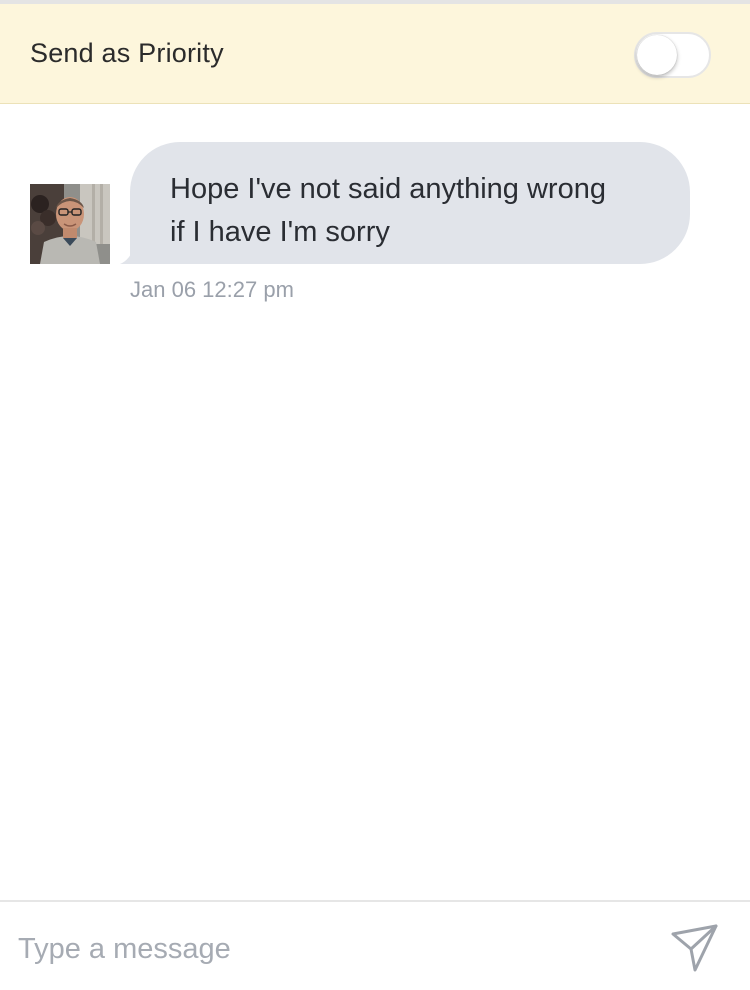 The image size is (750, 990). I want to click on priority-toggle, so click(672, 55).